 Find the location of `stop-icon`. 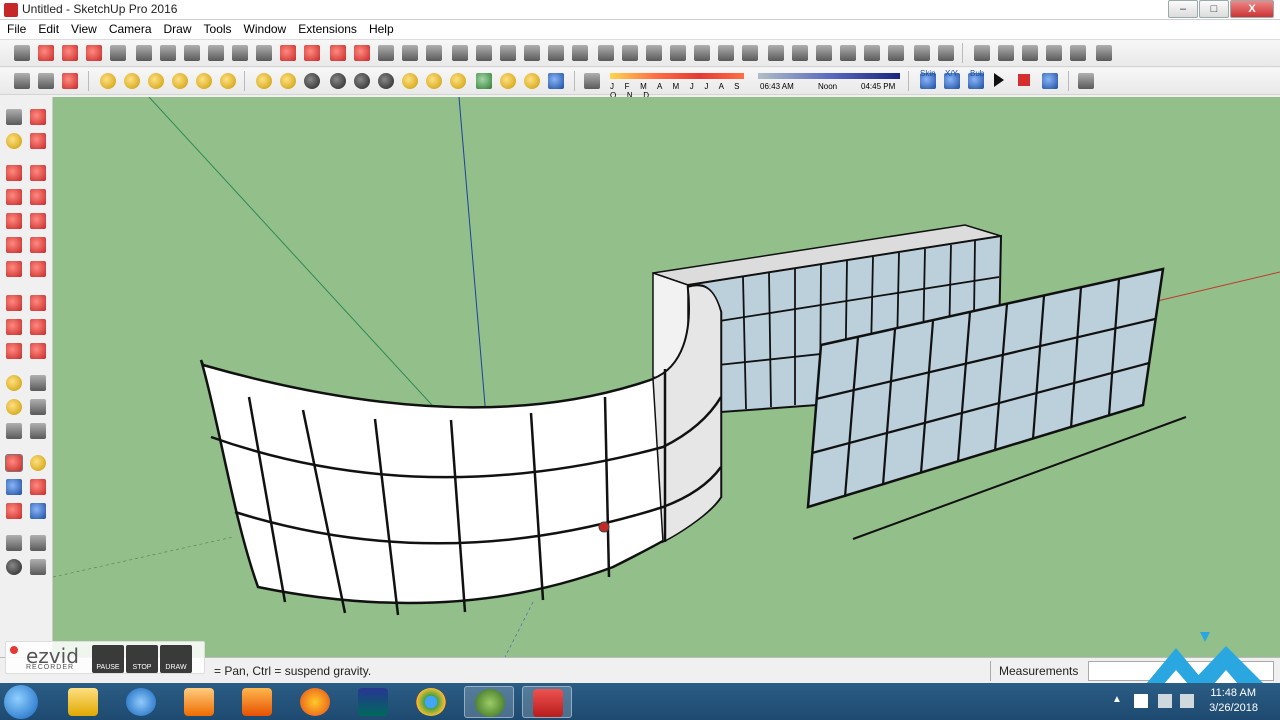

stop-icon is located at coordinates (1024, 80).